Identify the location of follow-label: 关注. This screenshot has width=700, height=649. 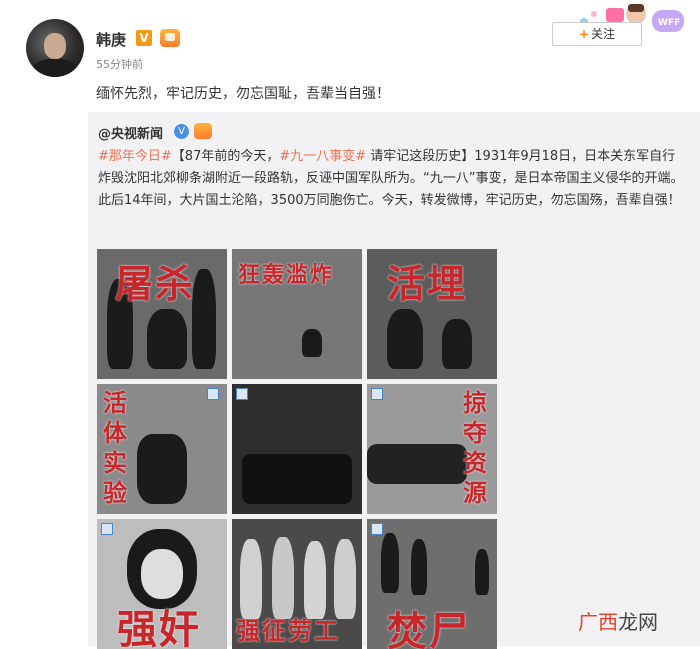
(603, 34).